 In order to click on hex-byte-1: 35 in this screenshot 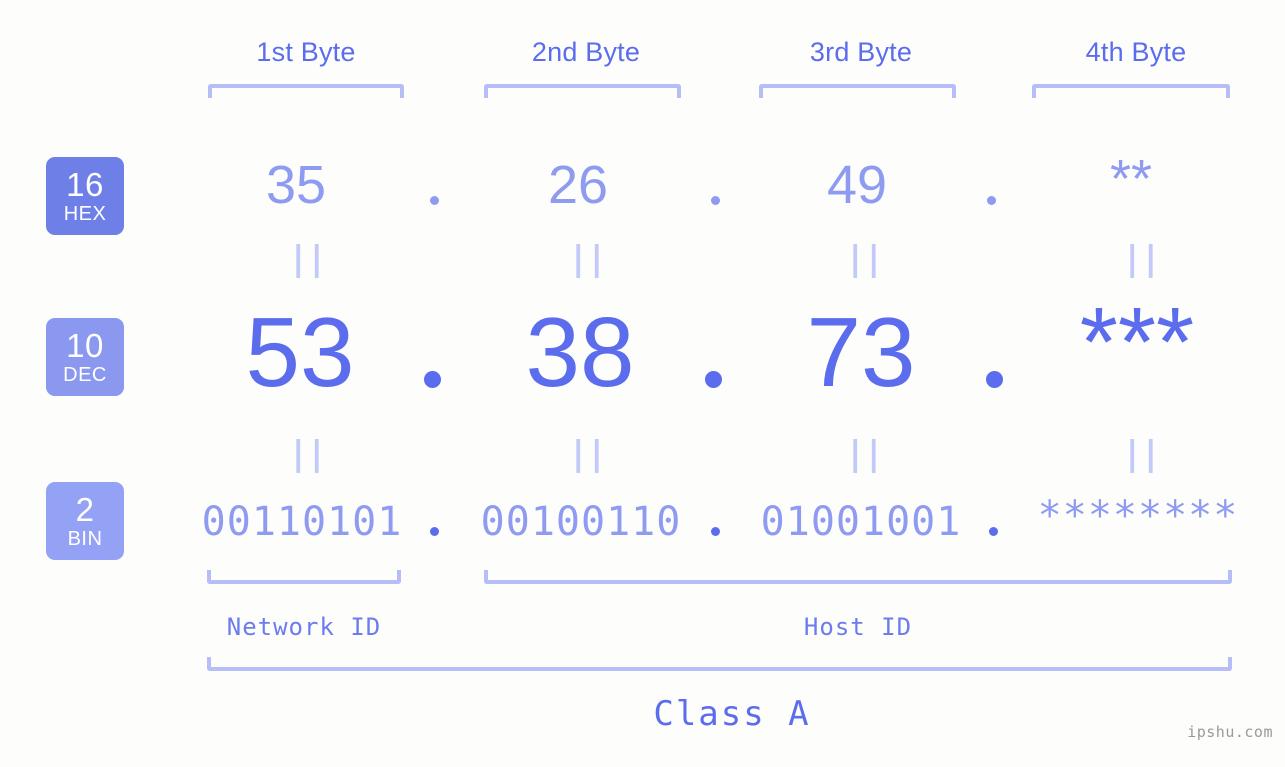, I will do `click(296, 185)`.